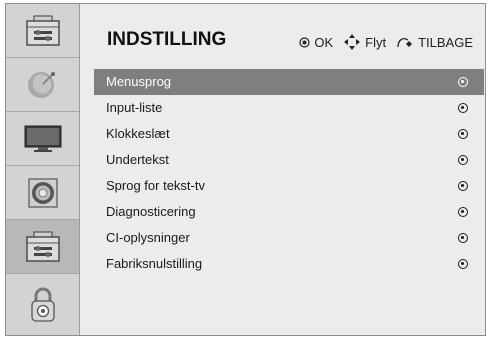 This screenshot has height=342, width=492. I want to click on hint-ok: OK, so click(316, 42).